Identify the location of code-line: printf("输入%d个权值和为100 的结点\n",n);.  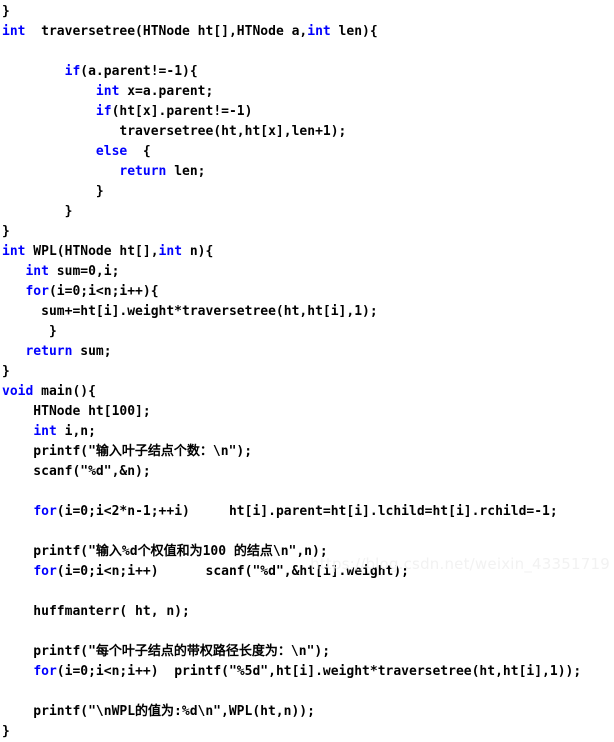
(307, 552).